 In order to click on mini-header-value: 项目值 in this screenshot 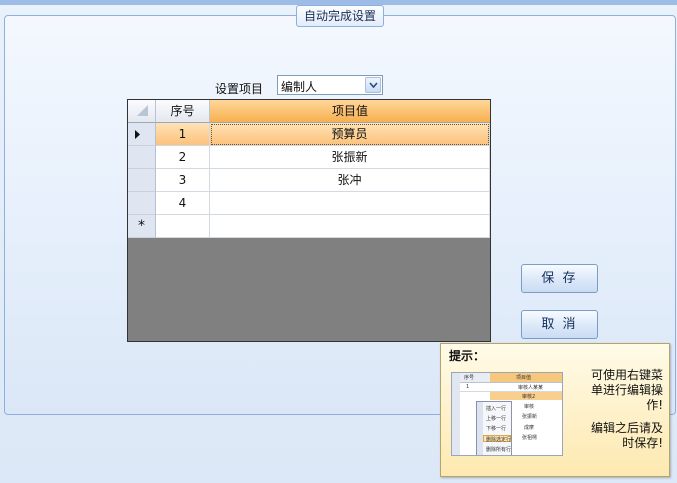, I will do `click(524, 378)`.